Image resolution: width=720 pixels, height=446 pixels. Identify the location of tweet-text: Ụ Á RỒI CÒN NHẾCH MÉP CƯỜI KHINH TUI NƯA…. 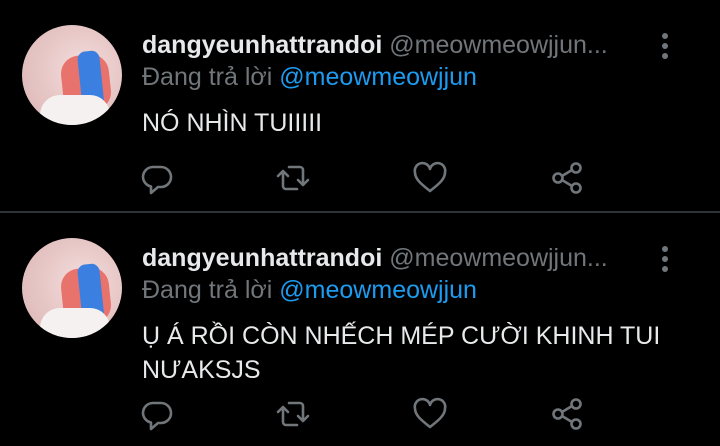
(401, 353).